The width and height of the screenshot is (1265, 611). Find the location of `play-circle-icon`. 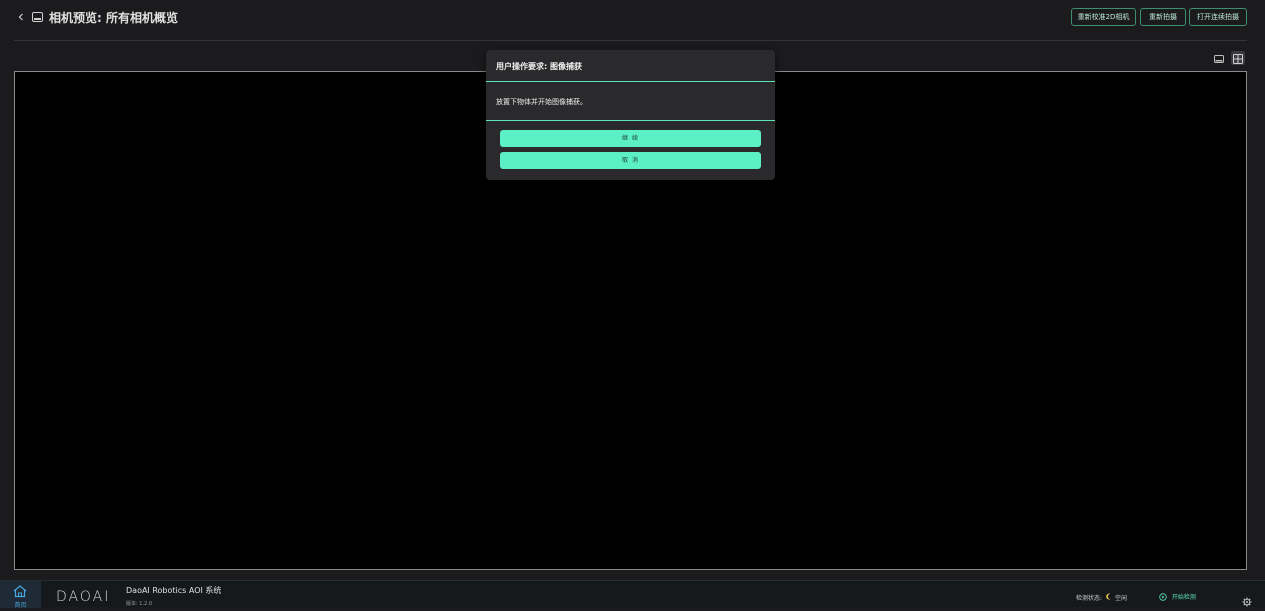

play-circle-icon is located at coordinates (1163, 596).